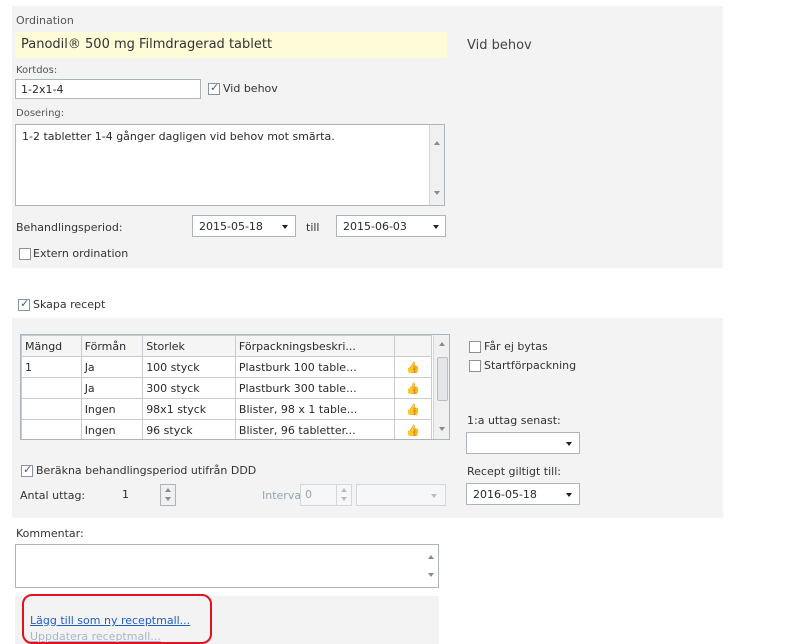 This screenshot has width=792, height=644. Describe the element at coordinates (475, 347) in the screenshot. I see `far-ej-bytas-checkbox` at that location.